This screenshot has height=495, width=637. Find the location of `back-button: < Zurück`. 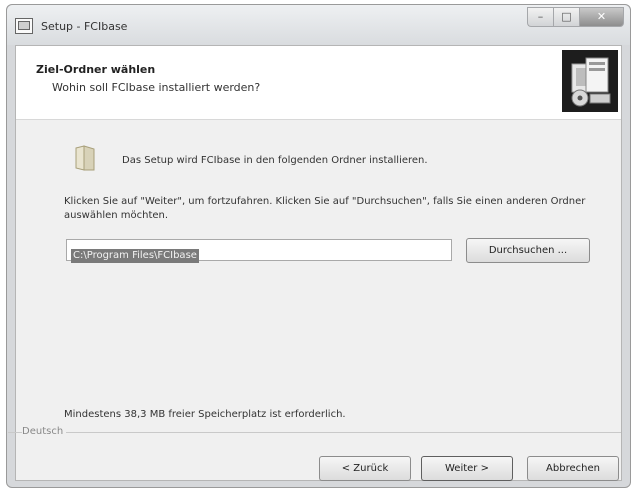

back-button: < Zurück is located at coordinates (365, 468).